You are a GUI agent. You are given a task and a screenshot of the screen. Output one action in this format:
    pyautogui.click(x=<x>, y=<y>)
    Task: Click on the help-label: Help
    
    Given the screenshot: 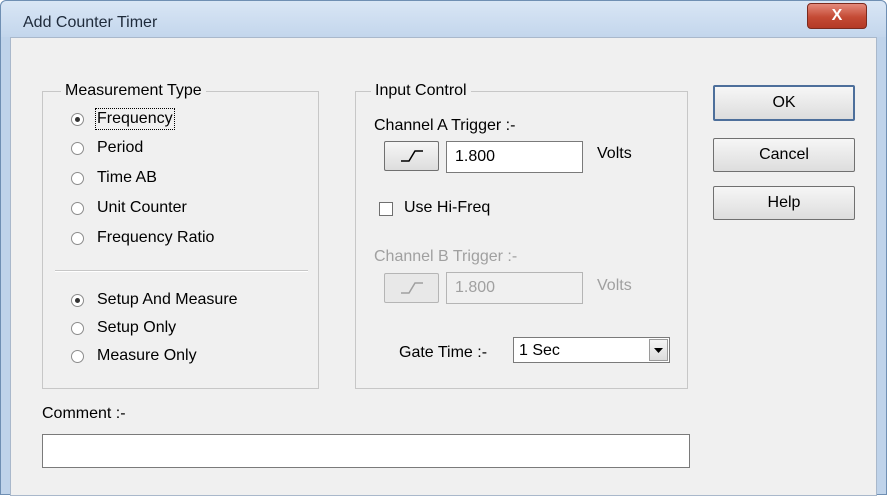 What is the action you would take?
    pyautogui.click(x=784, y=202)
    